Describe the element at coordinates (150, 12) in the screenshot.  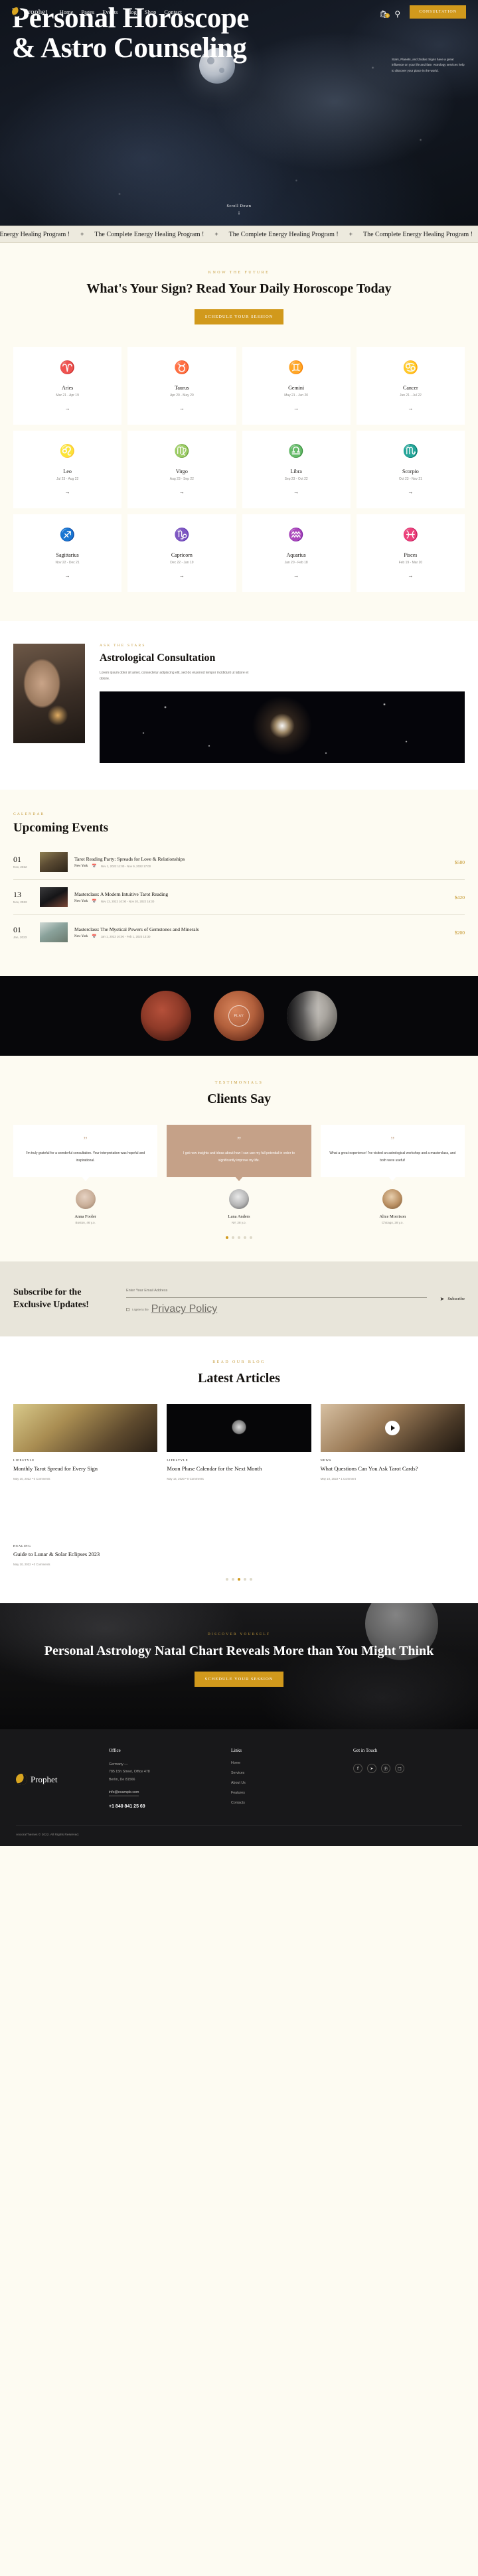
I see `nav-item-shop: Shop` at that location.